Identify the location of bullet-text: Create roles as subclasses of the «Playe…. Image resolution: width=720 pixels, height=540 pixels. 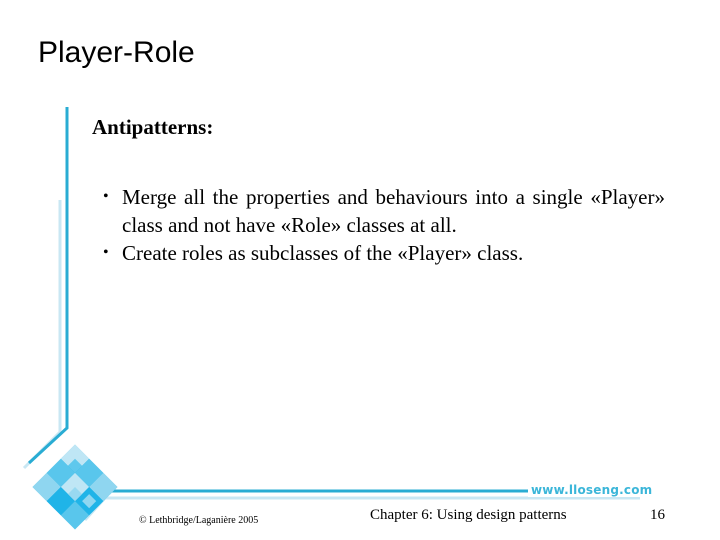
(323, 253).